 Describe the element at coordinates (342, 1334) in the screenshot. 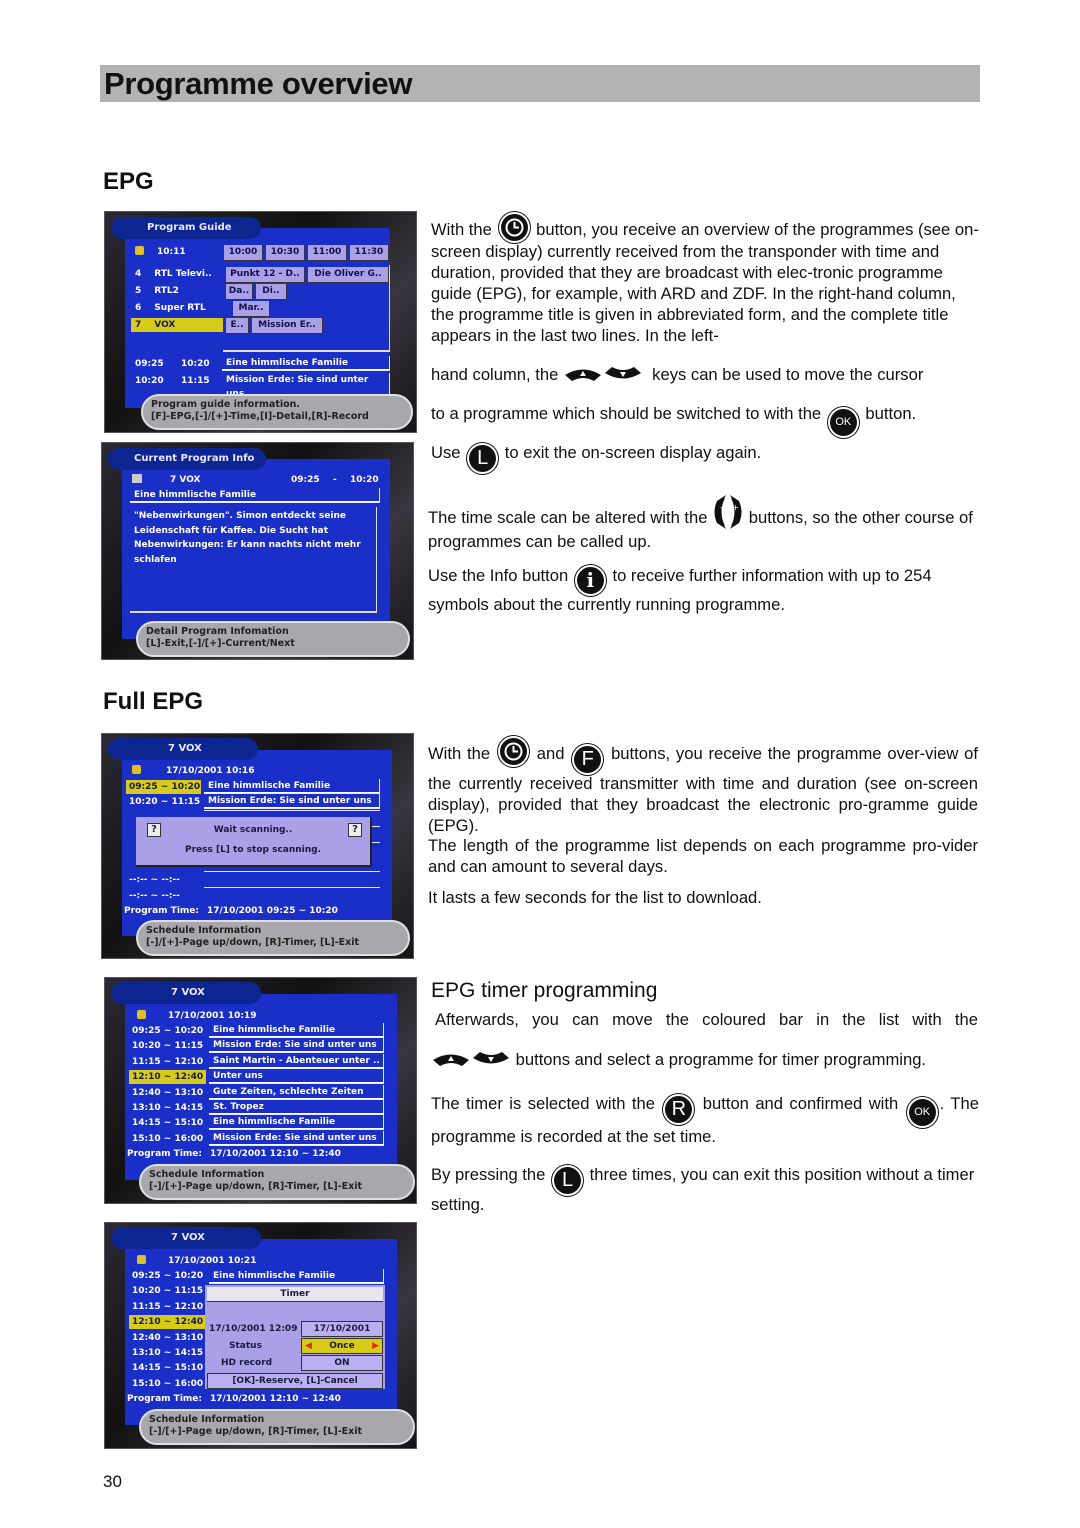

I see `timer-end-field: 17/10/2001 12:45` at that location.